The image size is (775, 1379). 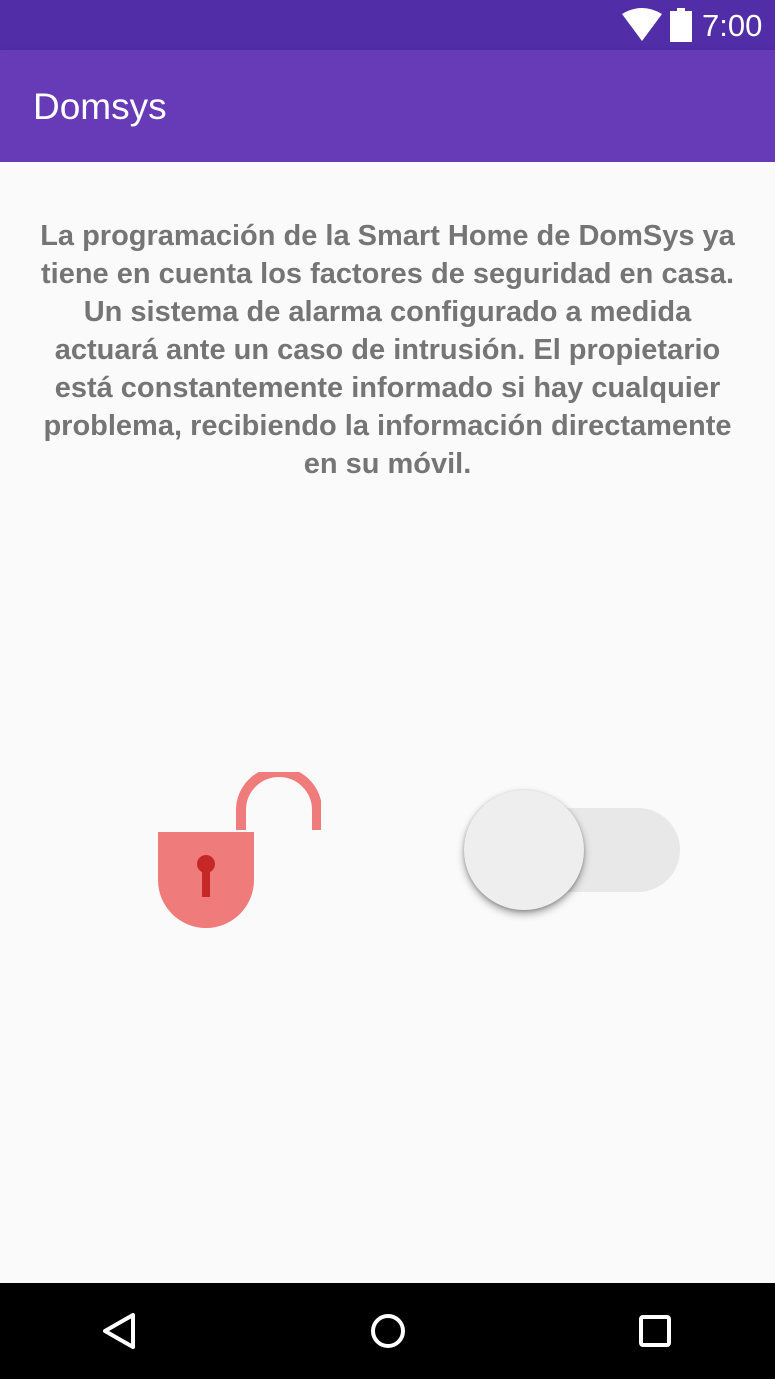 What do you see at coordinates (642, 24) in the screenshot?
I see `wifi-icon` at bounding box center [642, 24].